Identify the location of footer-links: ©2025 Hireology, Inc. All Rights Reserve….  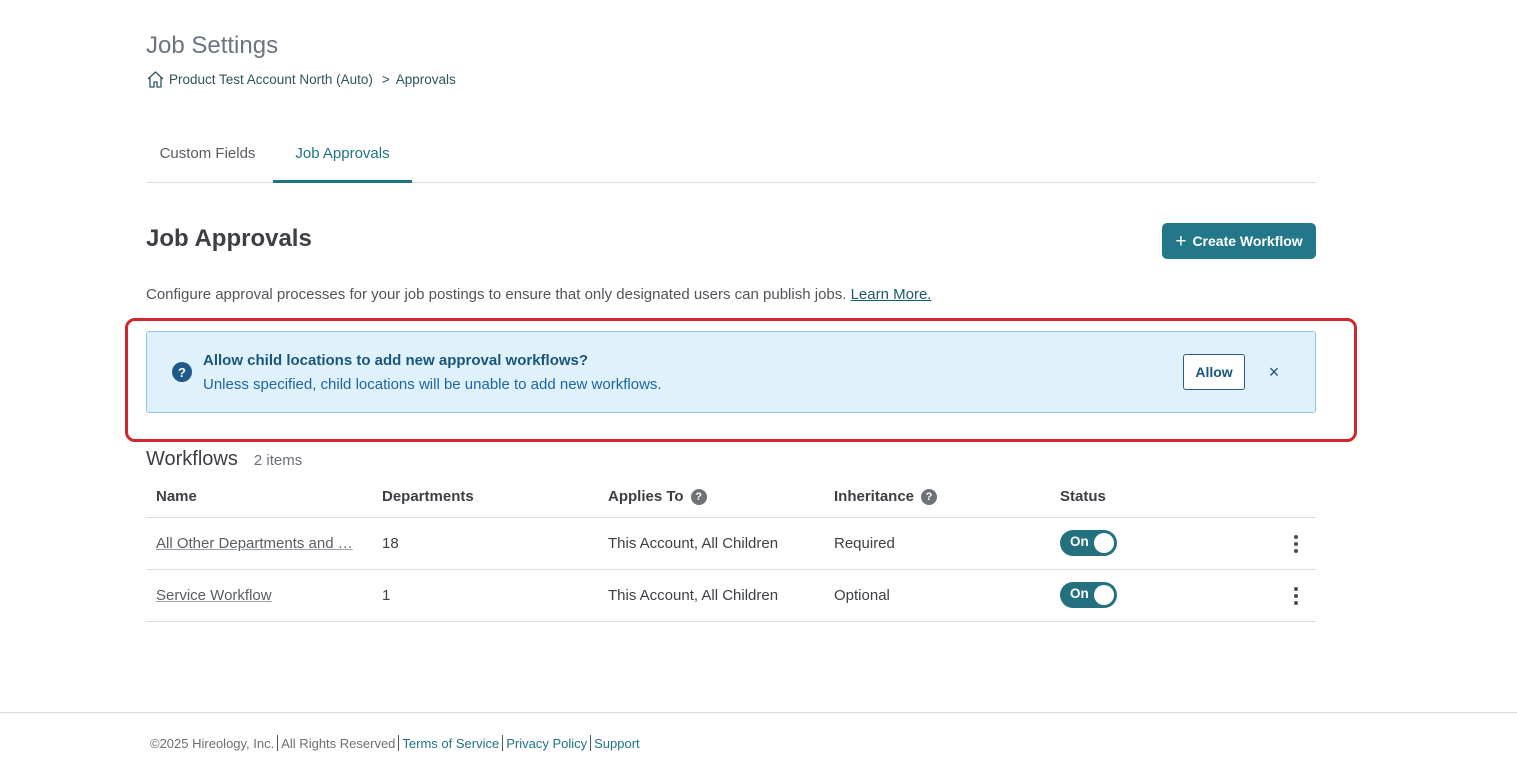
(395, 743).